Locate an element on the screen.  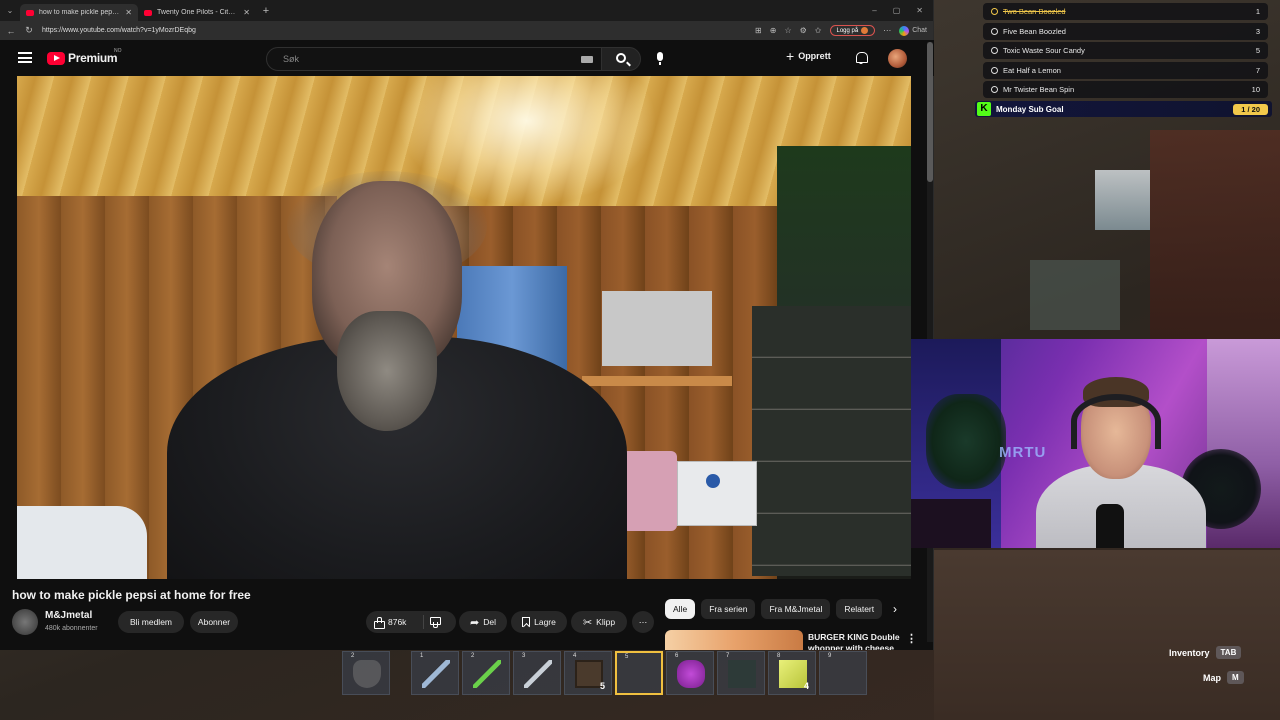
like-dislike-group: 876k is located at coordinates (411, 622).